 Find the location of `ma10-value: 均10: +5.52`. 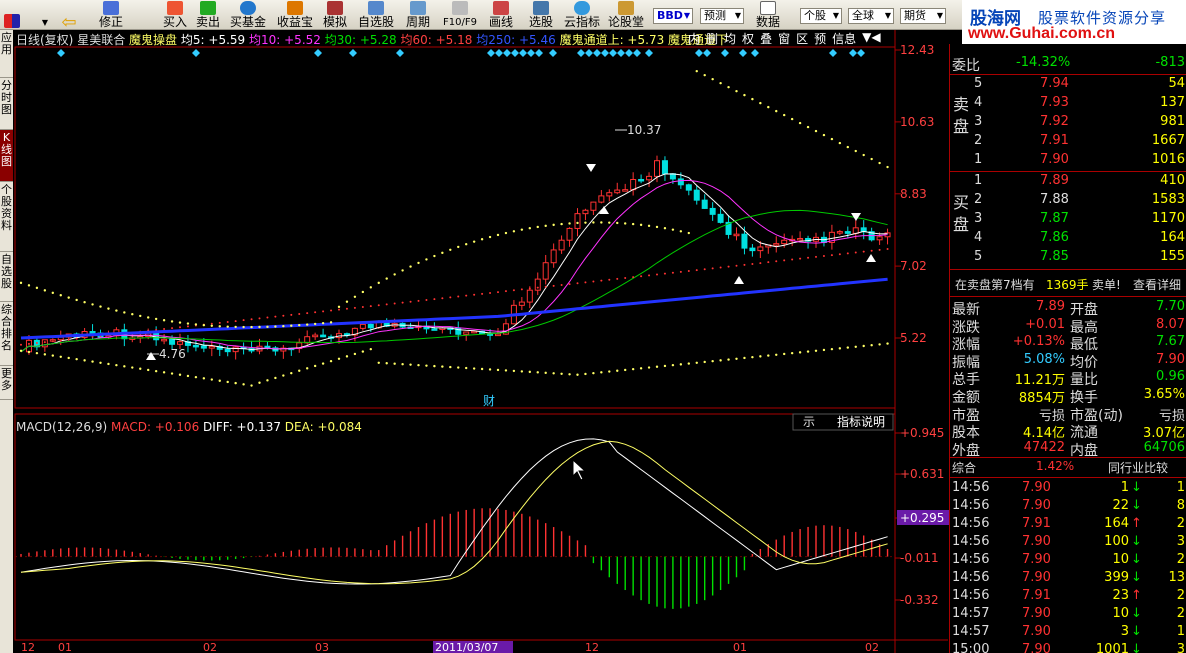

ma10-value: 均10: +5.52 is located at coordinates (285, 40).